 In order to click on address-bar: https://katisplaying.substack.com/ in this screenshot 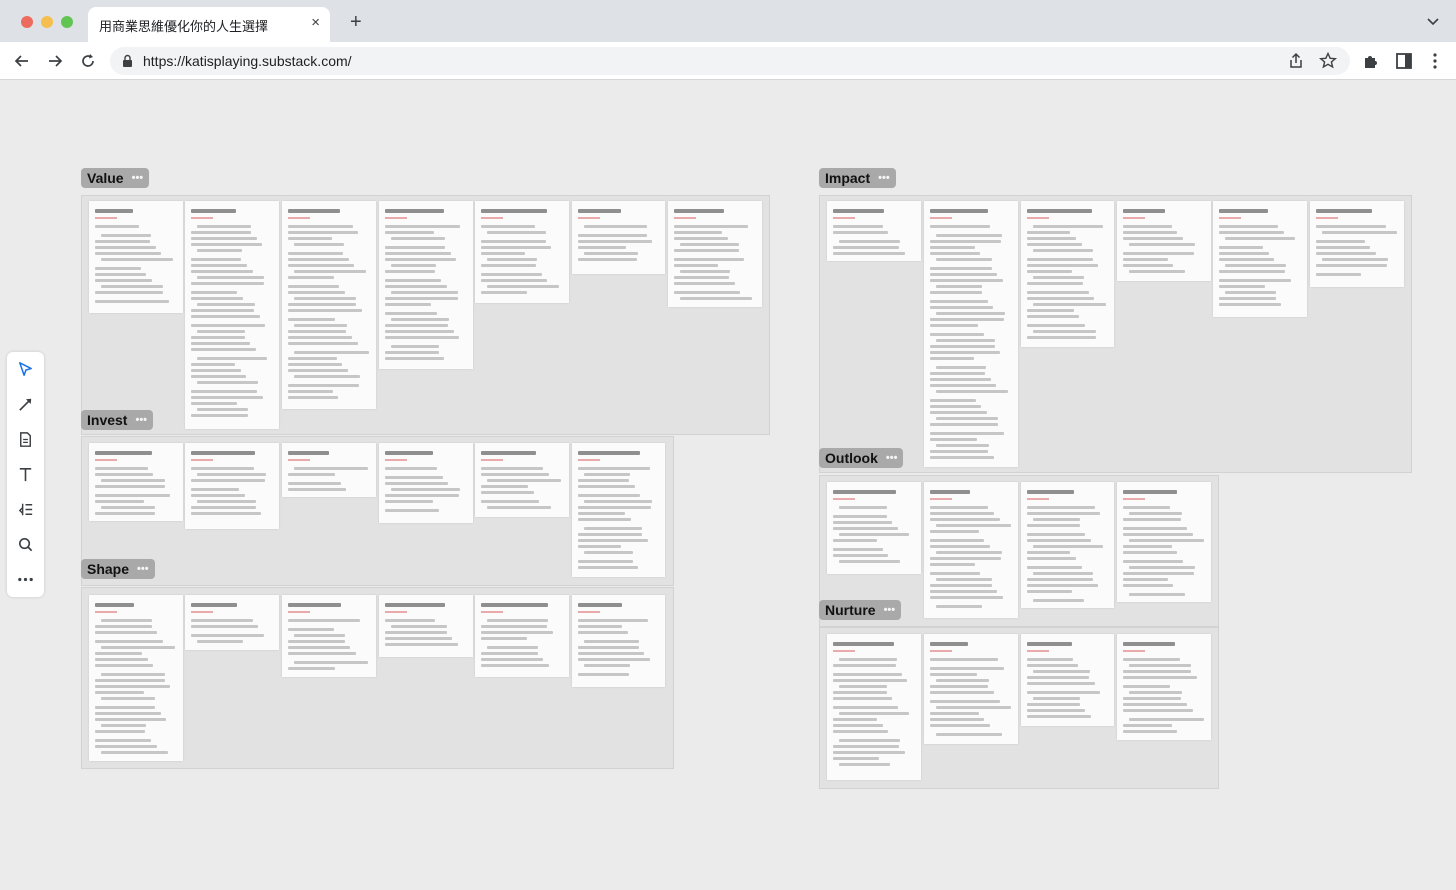, I will do `click(730, 61)`.